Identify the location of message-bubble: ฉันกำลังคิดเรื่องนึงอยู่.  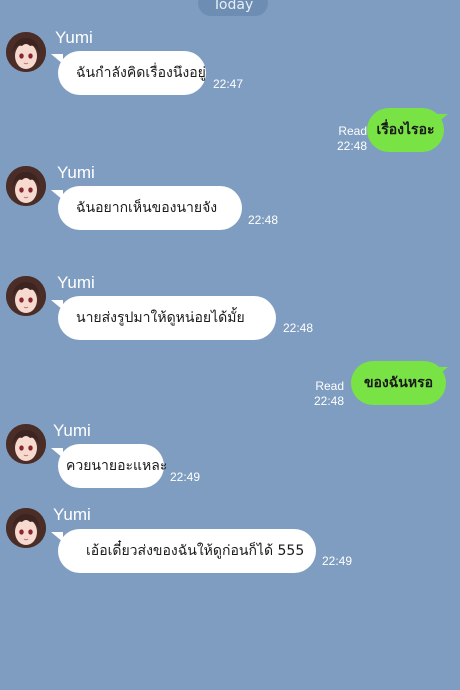
(132, 73).